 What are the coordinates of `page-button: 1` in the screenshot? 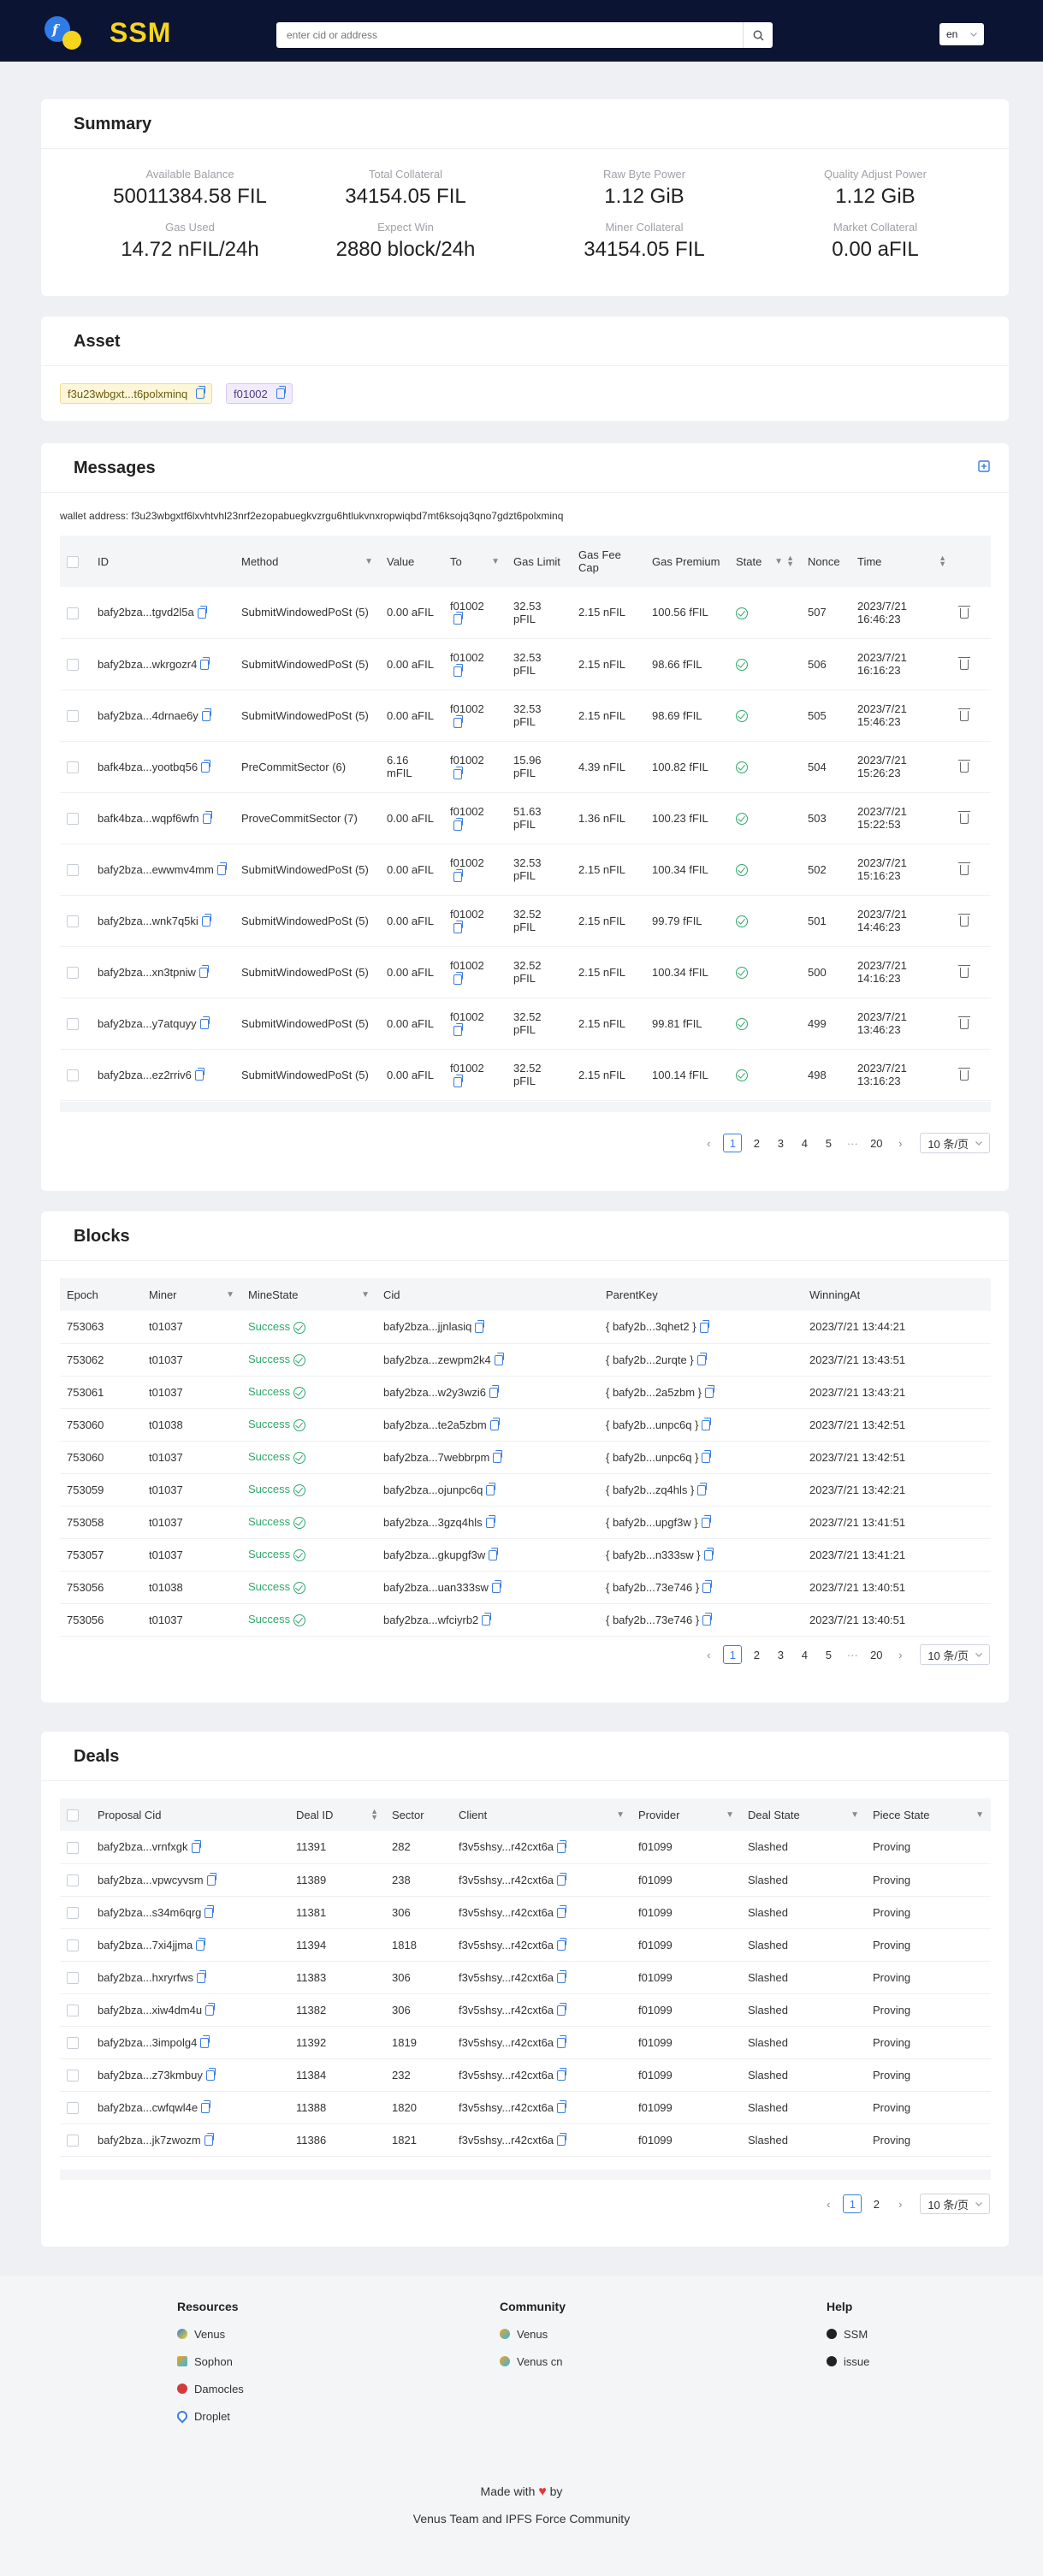 It's located at (733, 1143).